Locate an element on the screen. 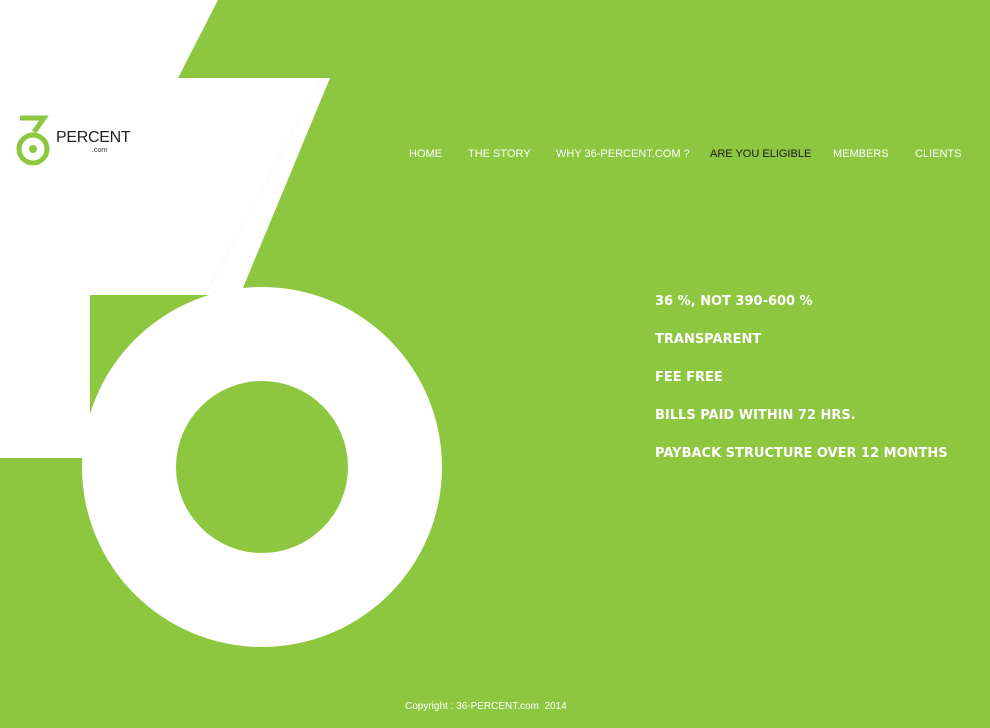 The image size is (990, 728). hero-three-left is located at coordinates (45, 374).